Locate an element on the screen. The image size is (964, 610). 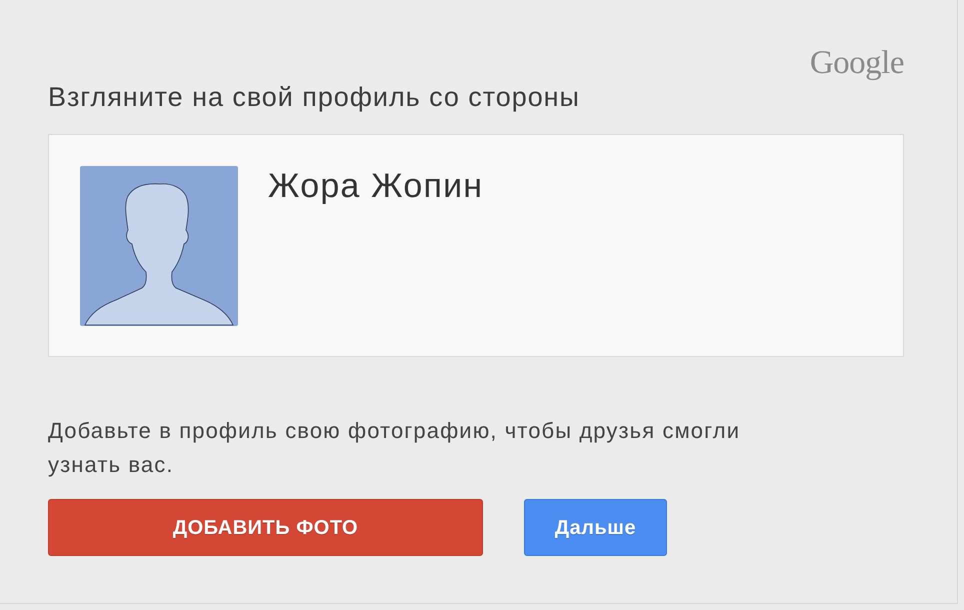
next-button: Дальше is located at coordinates (595, 527).